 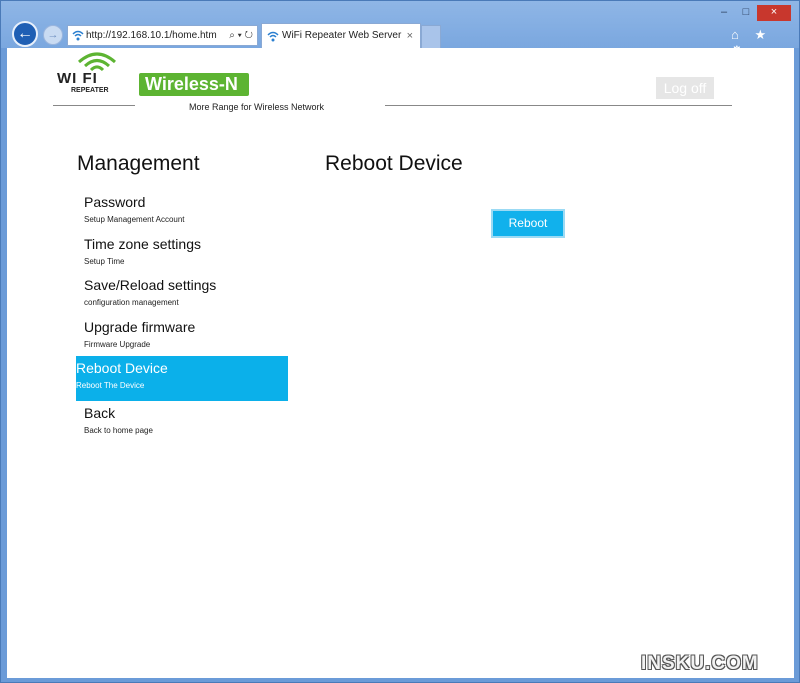 I want to click on tab-title: WiFi Repeater Web Server, so click(x=342, y=35).